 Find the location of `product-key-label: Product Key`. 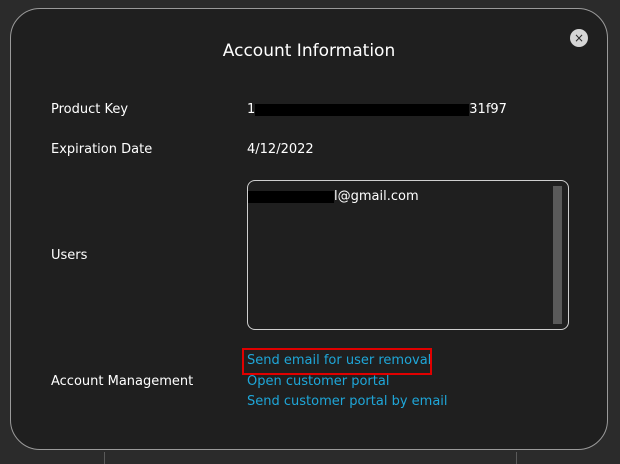

product-key-label: Product Key is located at coordinates (90, 109).